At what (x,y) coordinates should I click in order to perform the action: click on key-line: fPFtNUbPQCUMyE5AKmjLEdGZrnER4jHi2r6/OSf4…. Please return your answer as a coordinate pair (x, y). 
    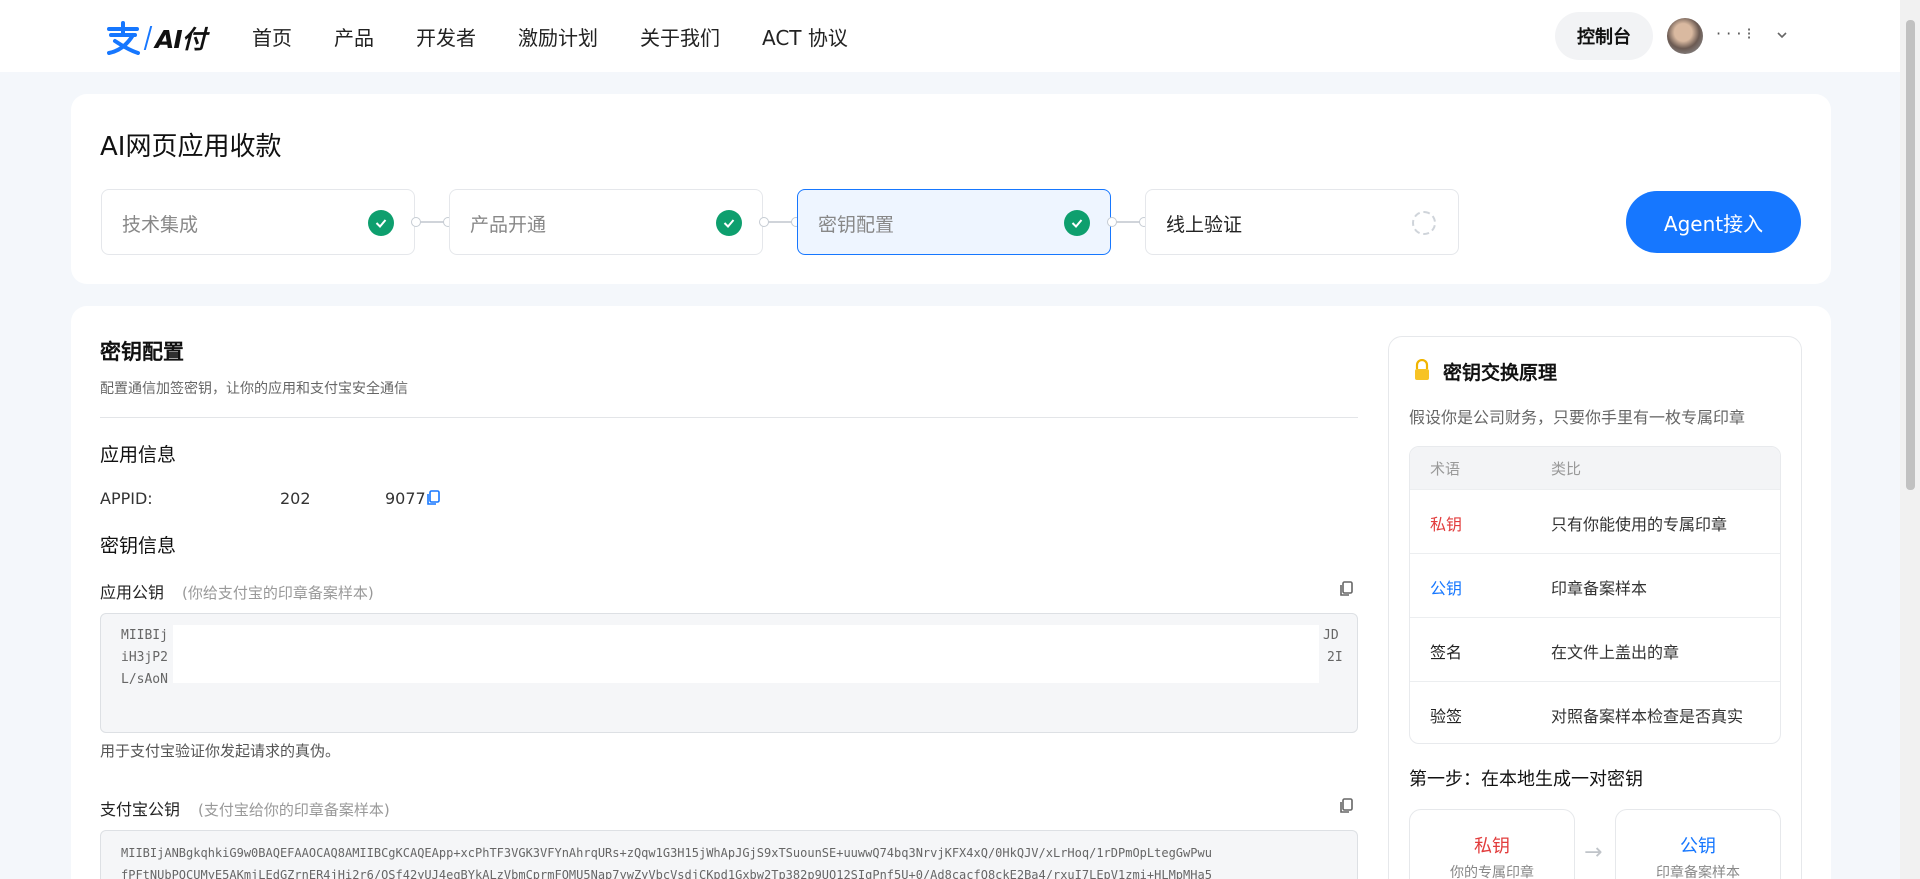
    Looking at the image, I should click on (666, 873).